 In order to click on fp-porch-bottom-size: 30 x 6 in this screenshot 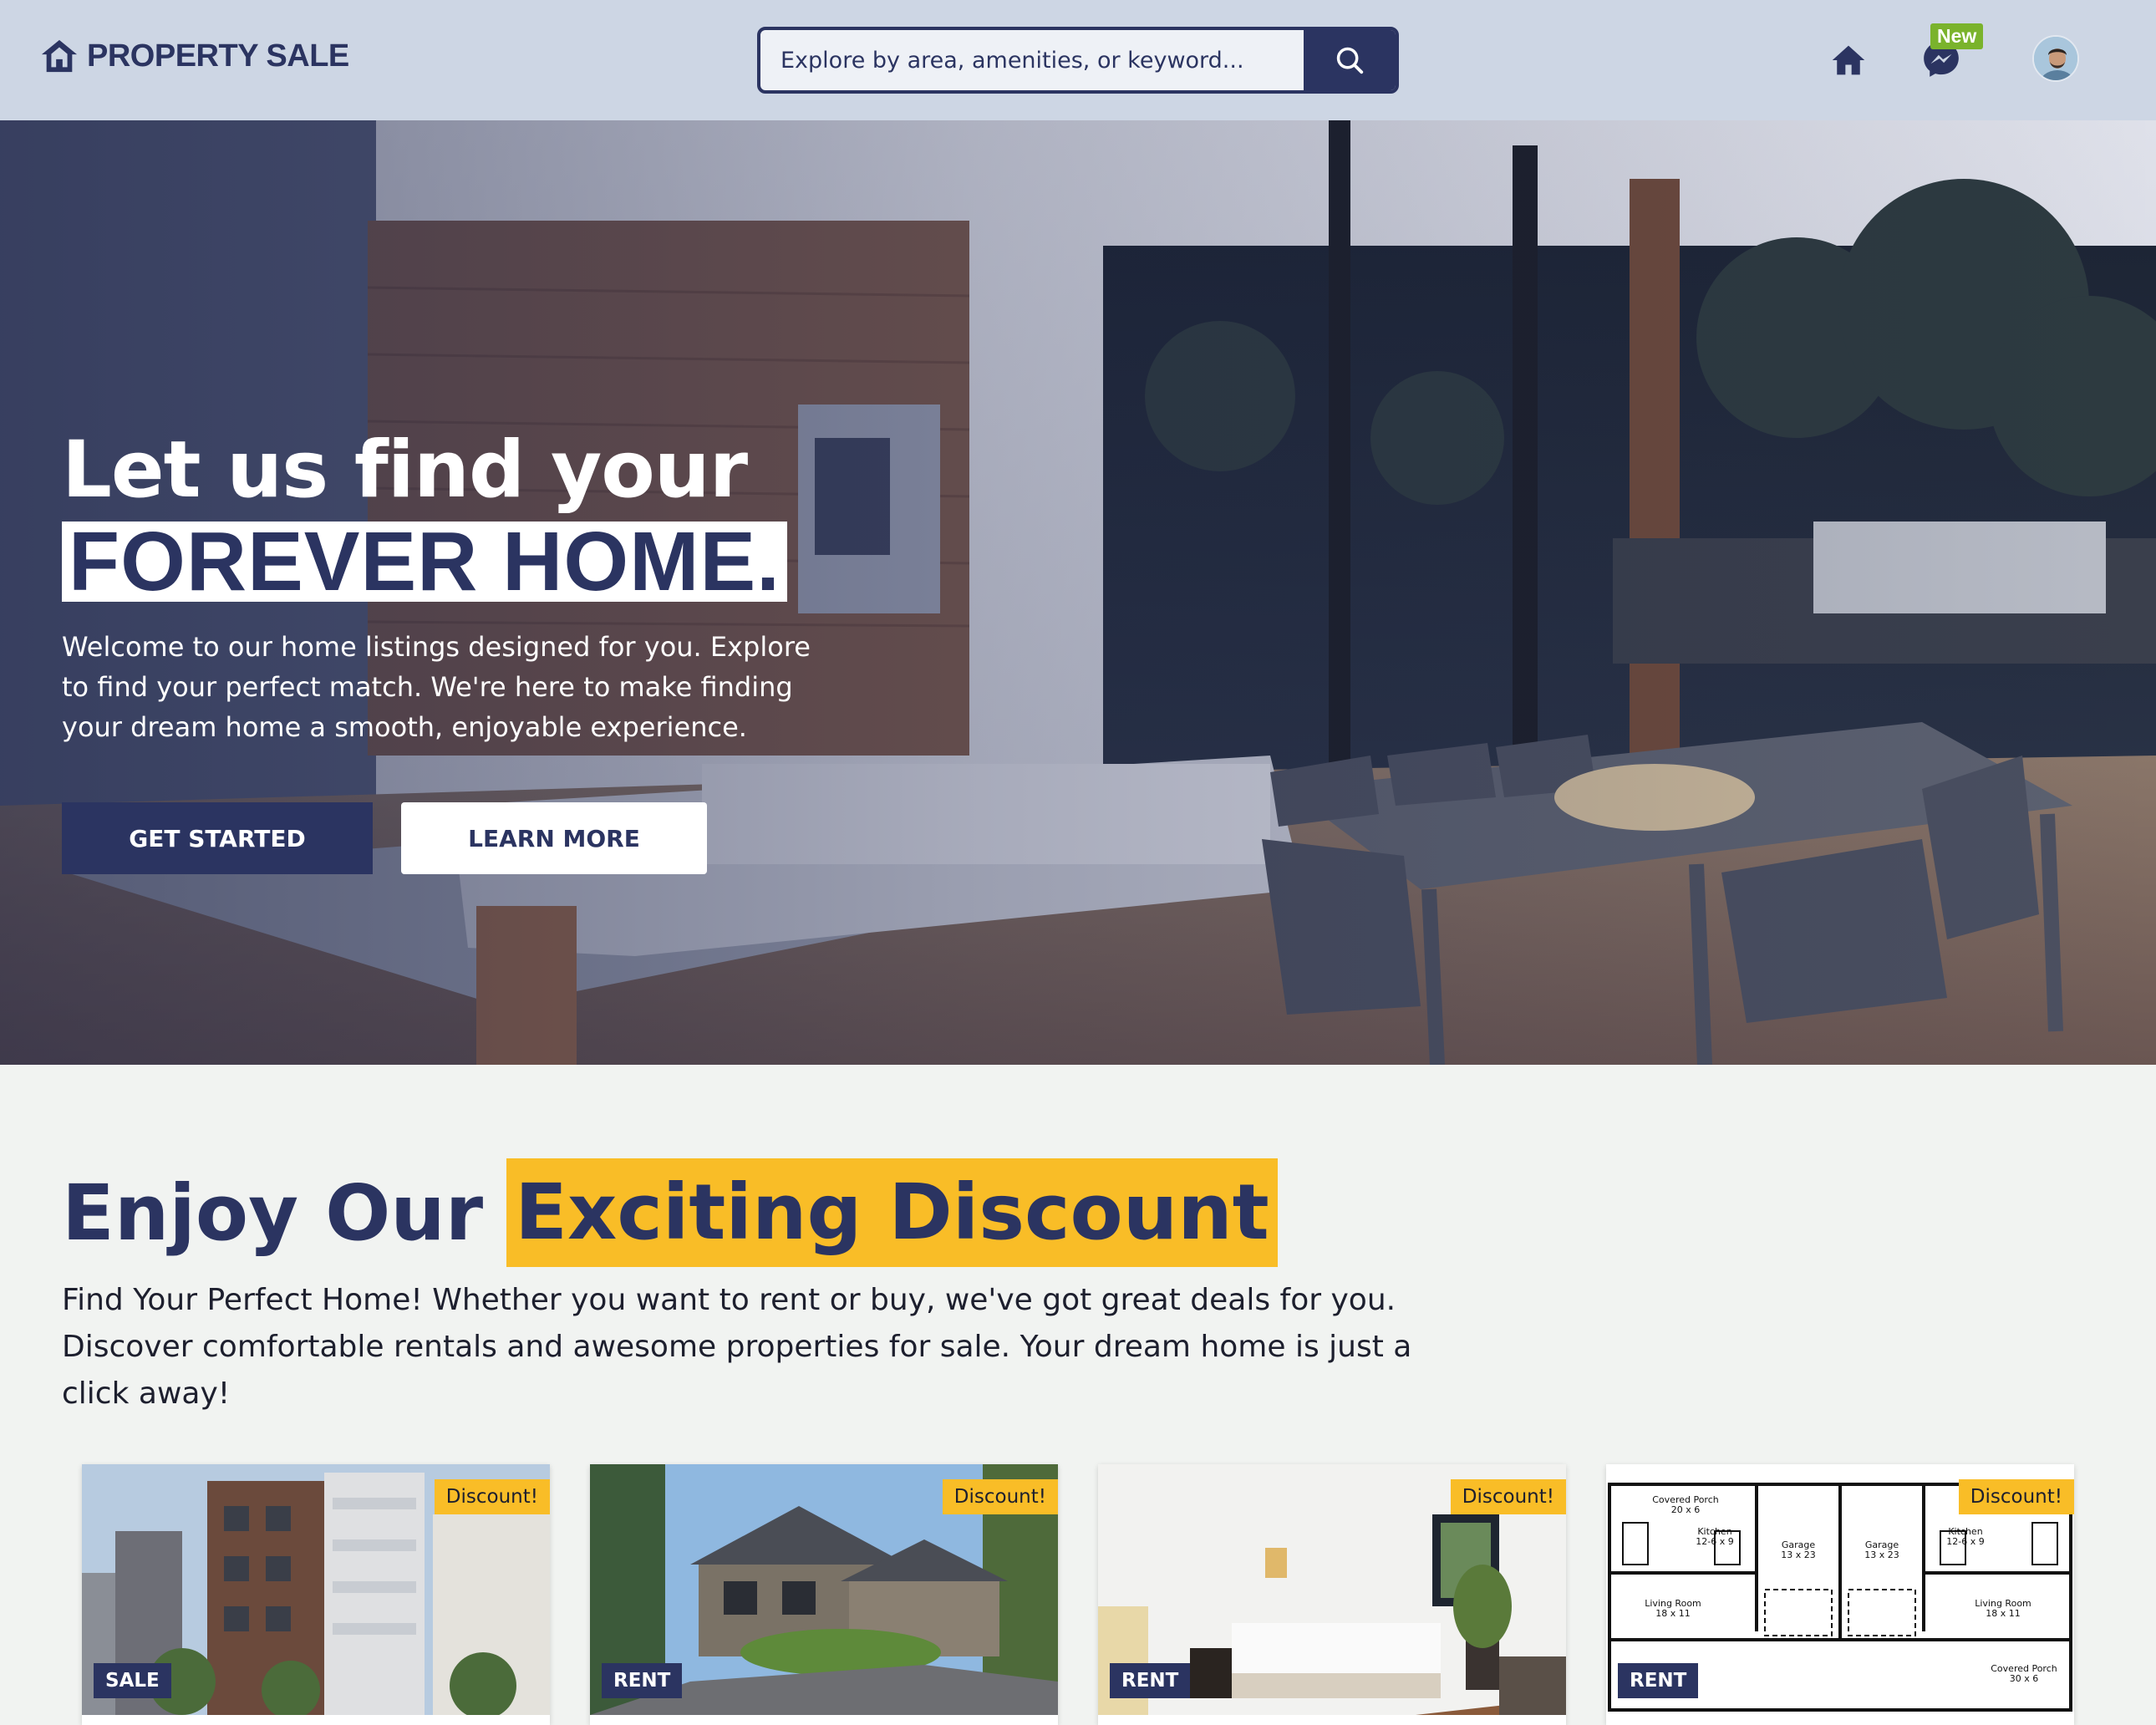, I will do `click(2025, 1679)`.